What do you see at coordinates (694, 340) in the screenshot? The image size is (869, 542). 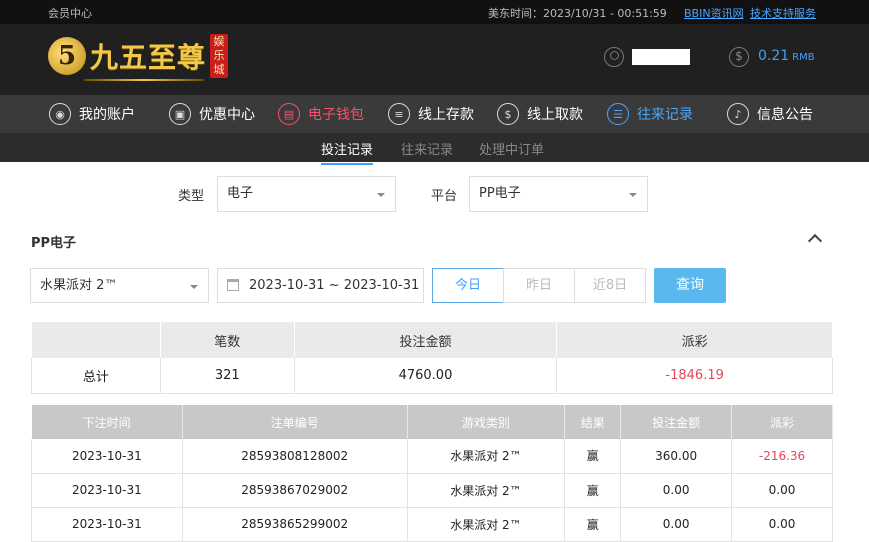 I see `summary-header: 派彩` at bounding box center [694, 340].